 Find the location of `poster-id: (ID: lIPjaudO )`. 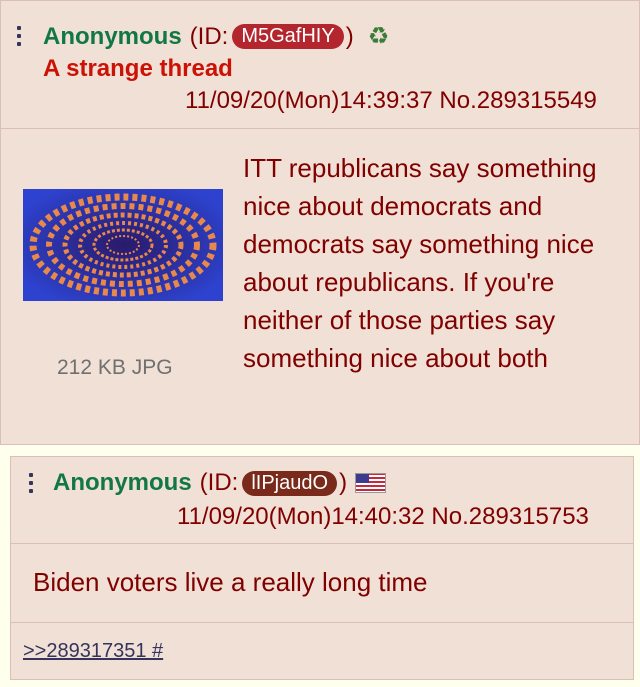

poster-id: (ID: lIPjaudO ) is located at coordinates (273, 482).